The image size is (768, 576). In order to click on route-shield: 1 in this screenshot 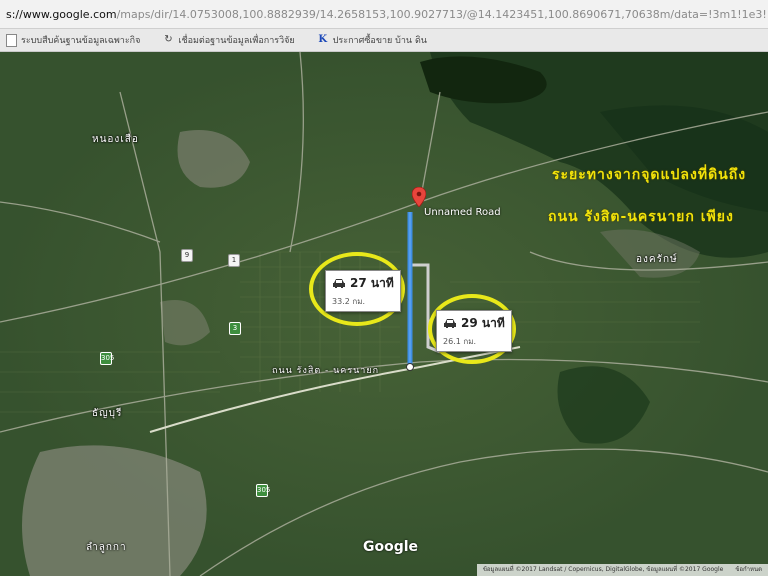, I will do `click(234, 260)`.